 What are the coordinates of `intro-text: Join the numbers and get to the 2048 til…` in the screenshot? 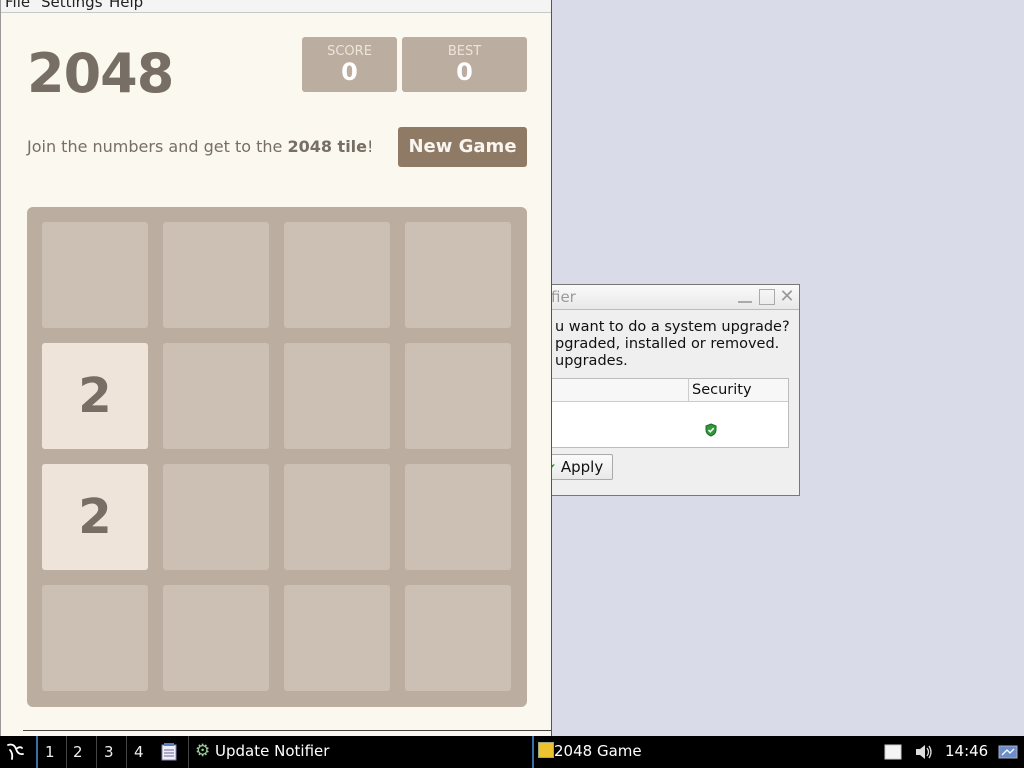 It's located at (200, 146).